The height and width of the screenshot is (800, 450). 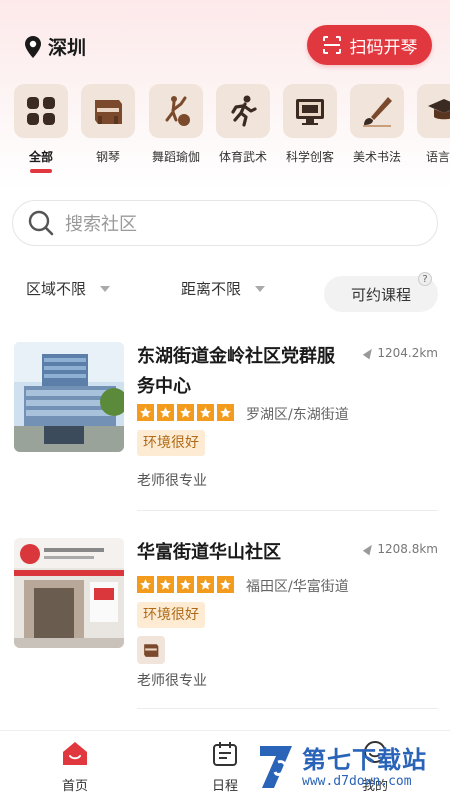 I want to click on search-placeholder: 搜索社区, so click(x=101, y=224).